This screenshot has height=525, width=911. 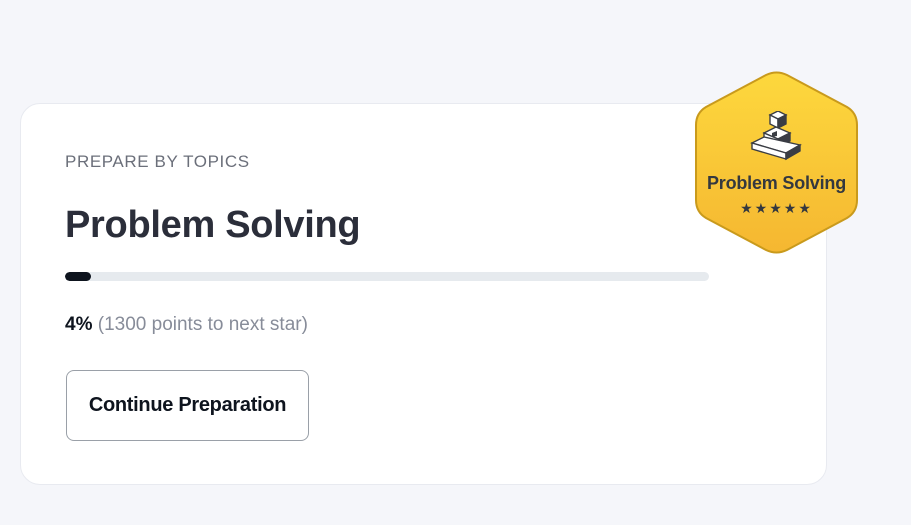 What do you see at coordinates (776, 162) in the screenshot?
I see `problem-solving-badge: Problem Solving ★★★★★` at bounding box center [776, 162].